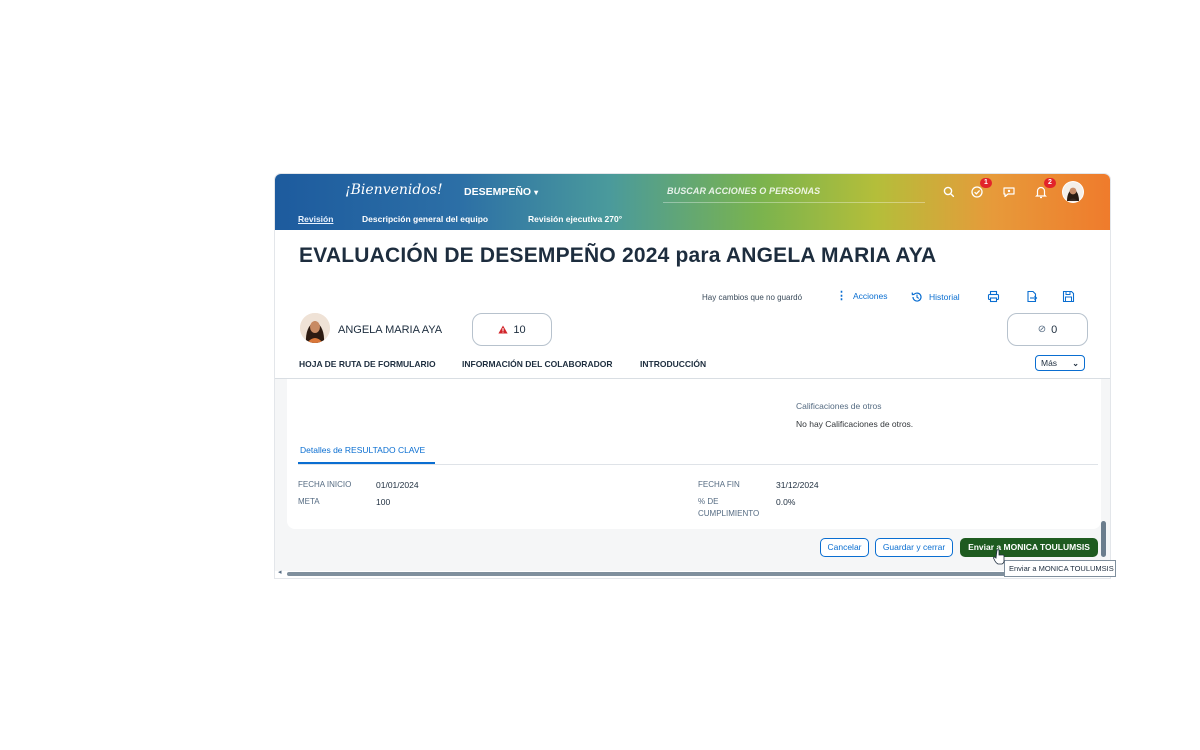 Image resolution: width=1200 pixels, height=750 pixels. I want to click on unsaved-changes-text: Hay cambios que no guardó, so click(752, 297).